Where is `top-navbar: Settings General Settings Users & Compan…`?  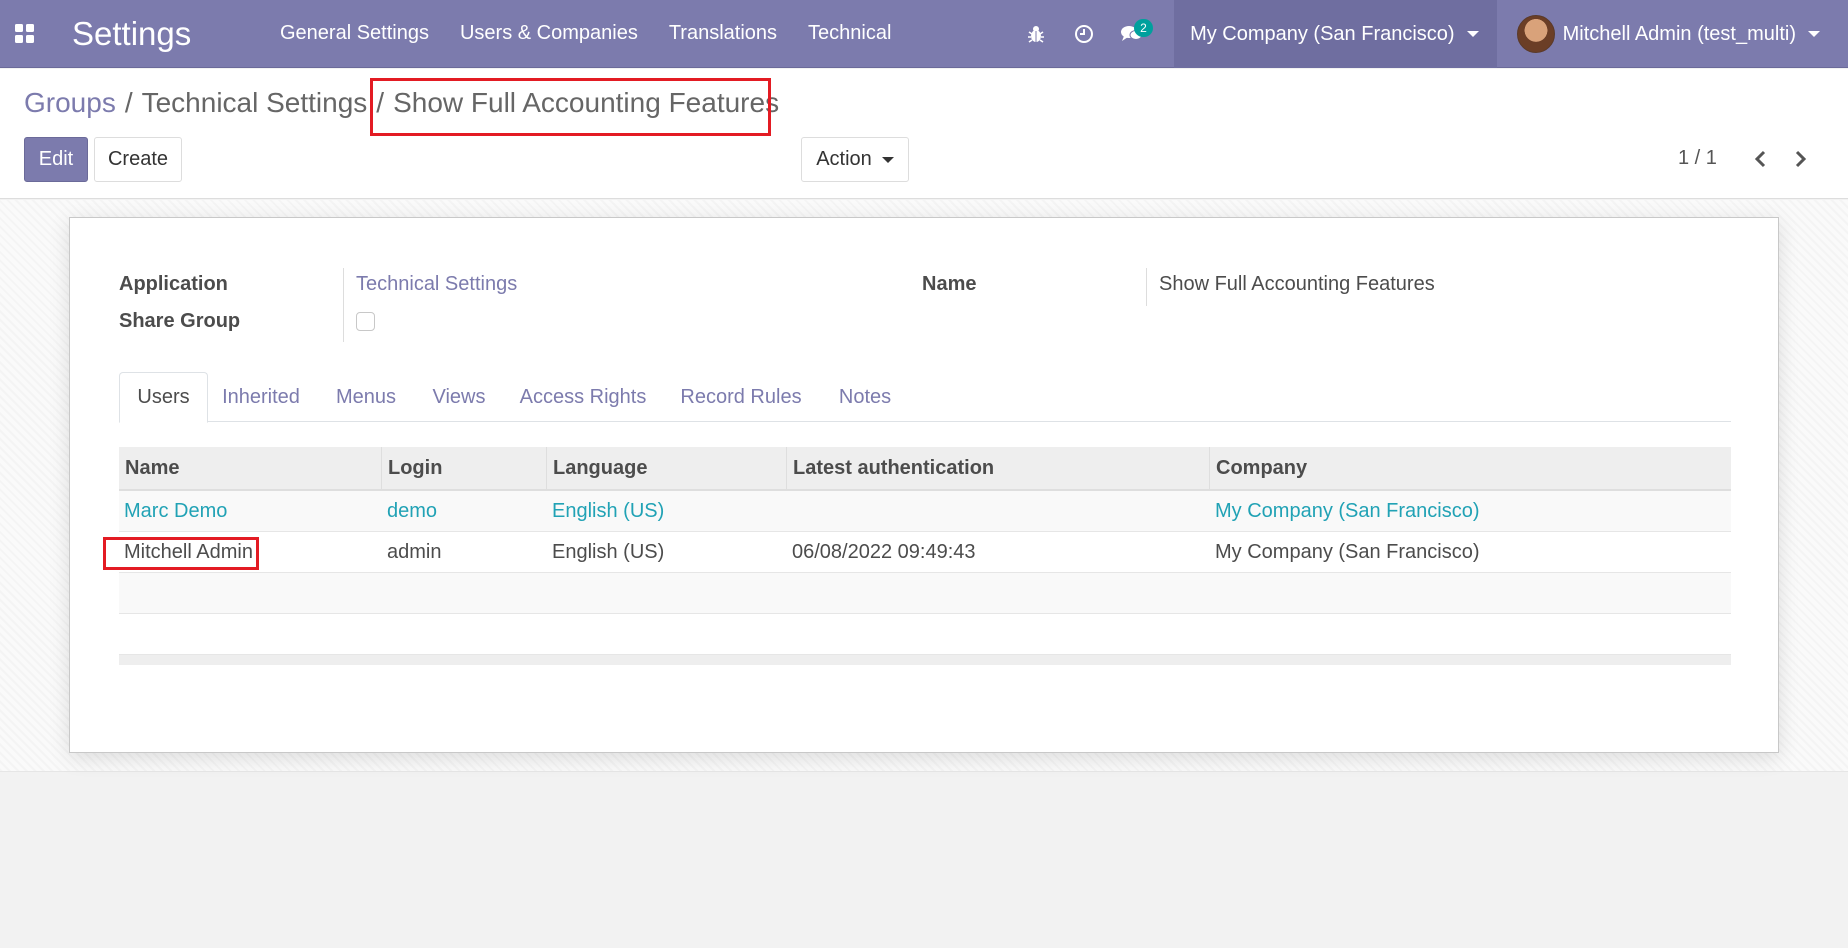 top-navbar: Settings General Settings Users & Compan… is located at coordinates (924, 34).